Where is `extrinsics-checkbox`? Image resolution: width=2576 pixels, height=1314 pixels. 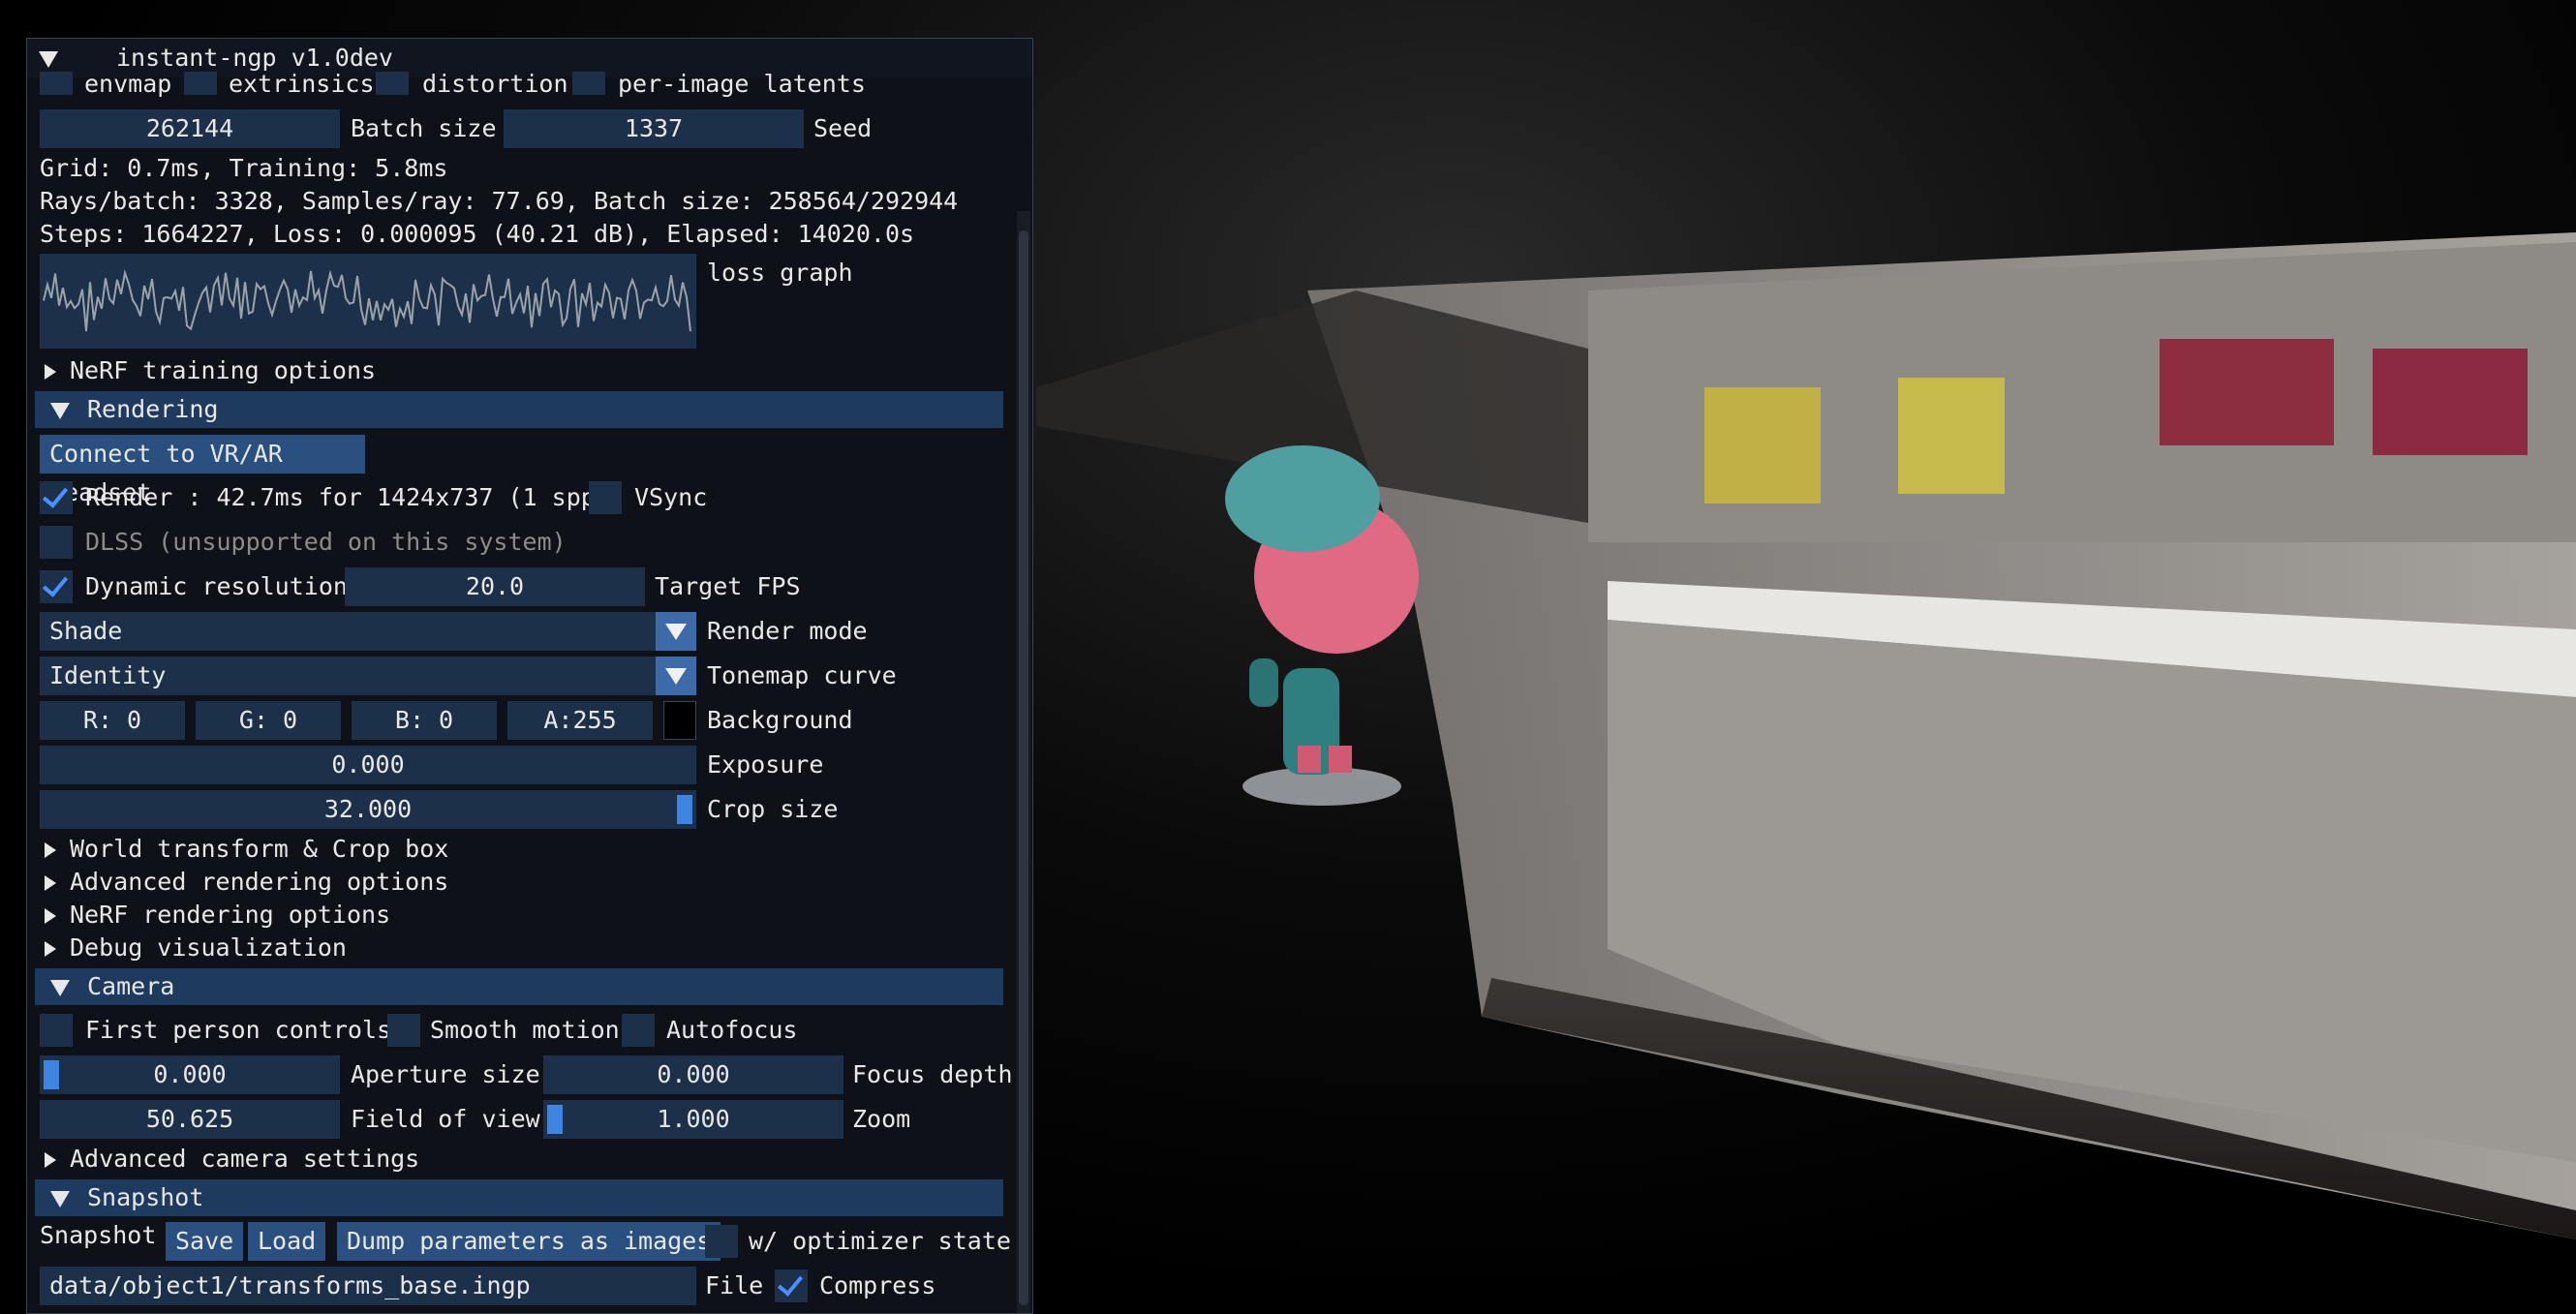
extrinsics-checkbox is located at coordinates (200, 84).